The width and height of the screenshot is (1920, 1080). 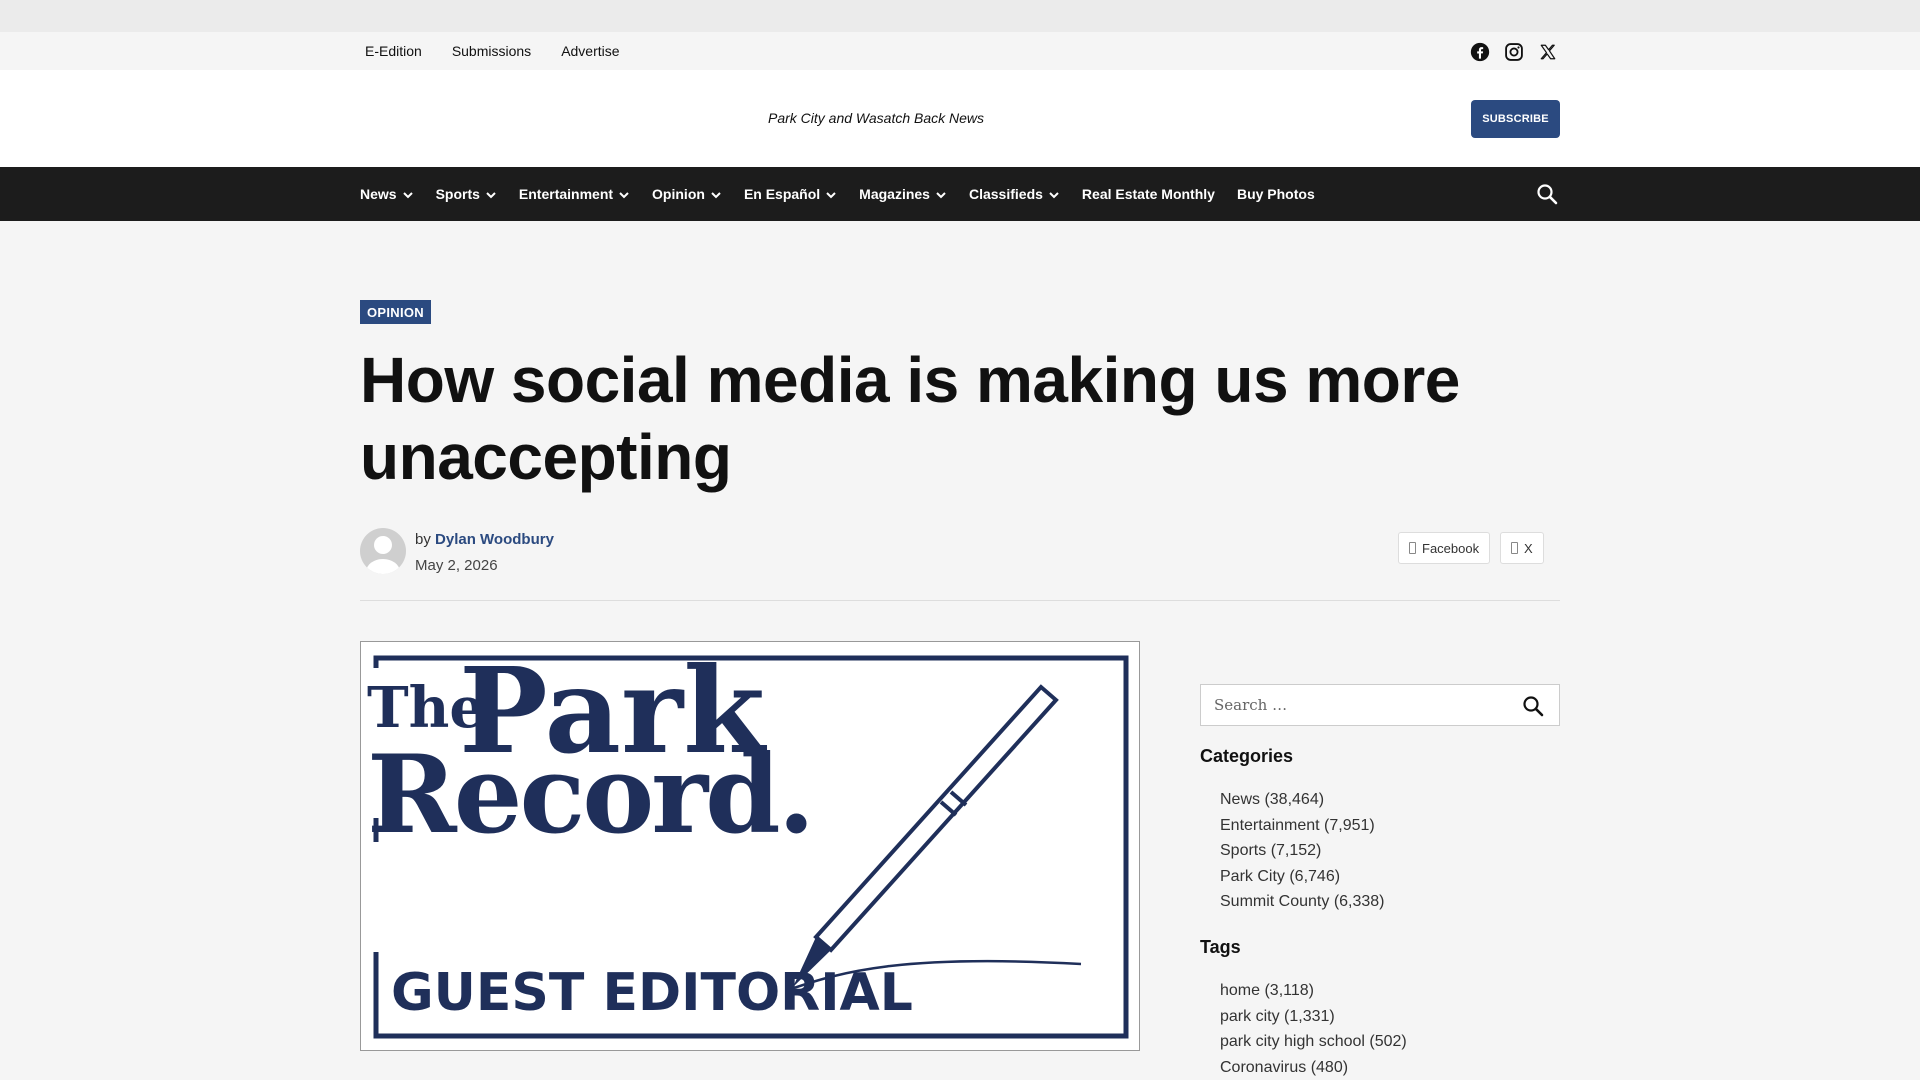 What do you see at coordinates (457, 194) in the screenshot?
I see `nav-item-label: Sports` at bounding box center [457, 194].